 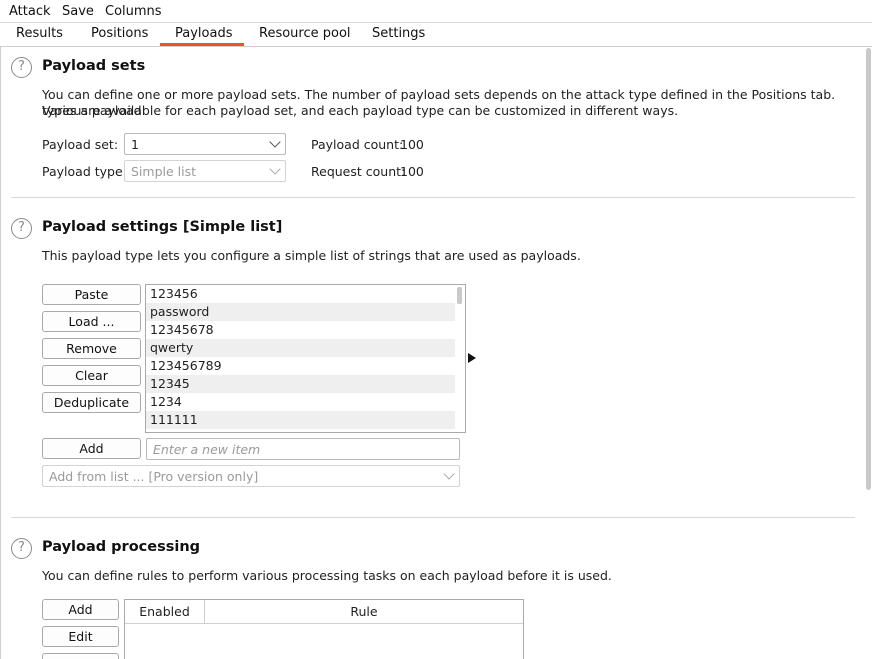 I want to click on payload-count-label: Payload count:, so click(x=357, y=144).